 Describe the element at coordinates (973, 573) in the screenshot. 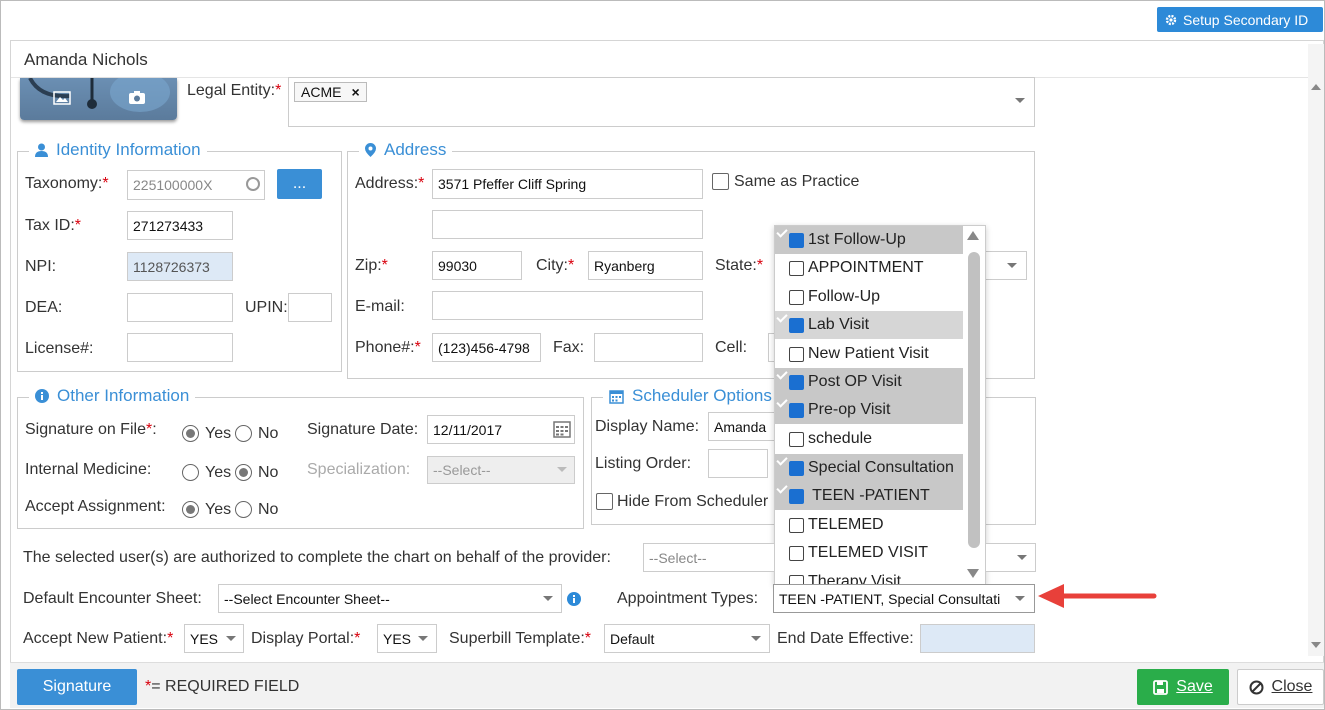

I see `caret-down-icon` at that location.